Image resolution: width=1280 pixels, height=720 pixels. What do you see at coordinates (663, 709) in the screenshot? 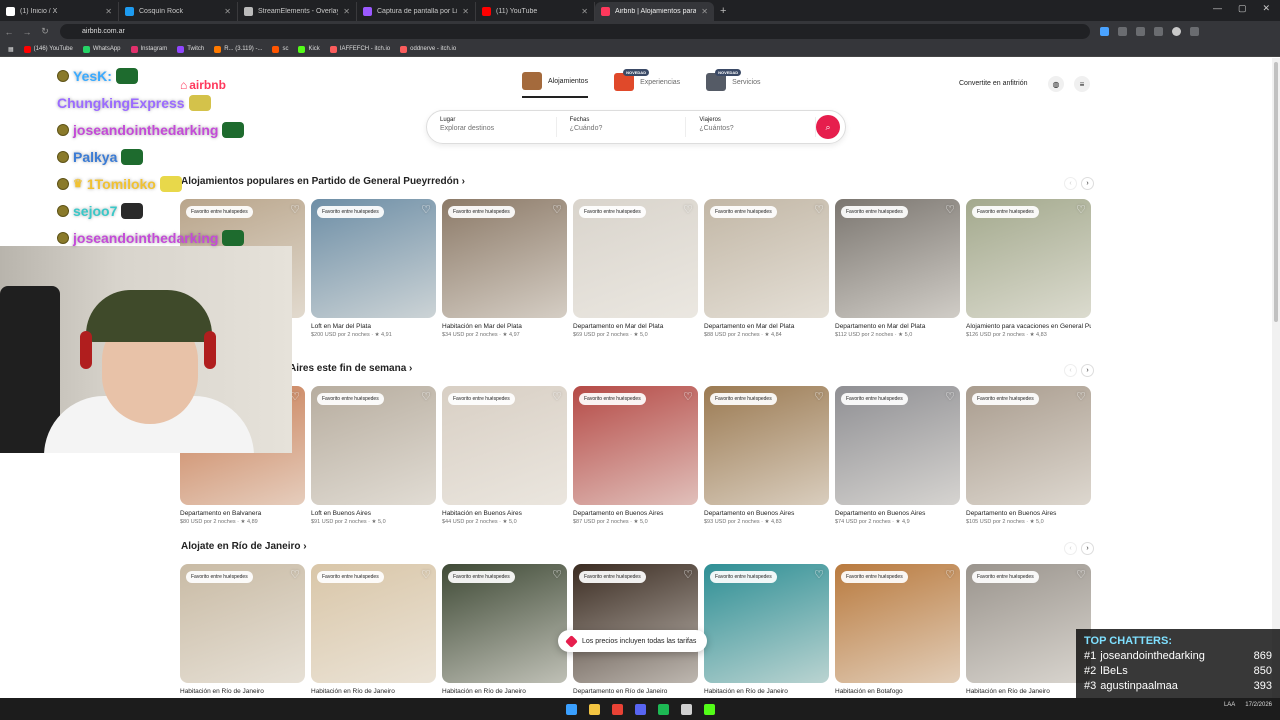
I see `spotify-icon` at bounding box center [663, 709].